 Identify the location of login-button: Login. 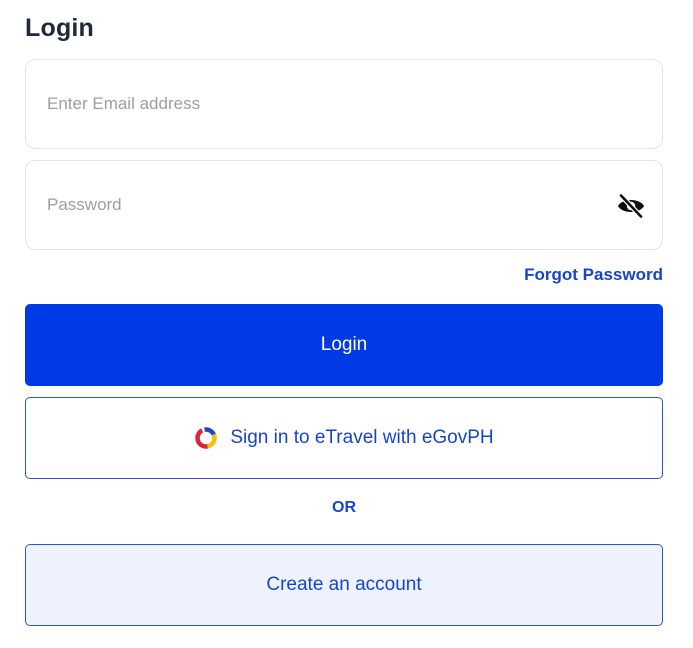
(344, 345).